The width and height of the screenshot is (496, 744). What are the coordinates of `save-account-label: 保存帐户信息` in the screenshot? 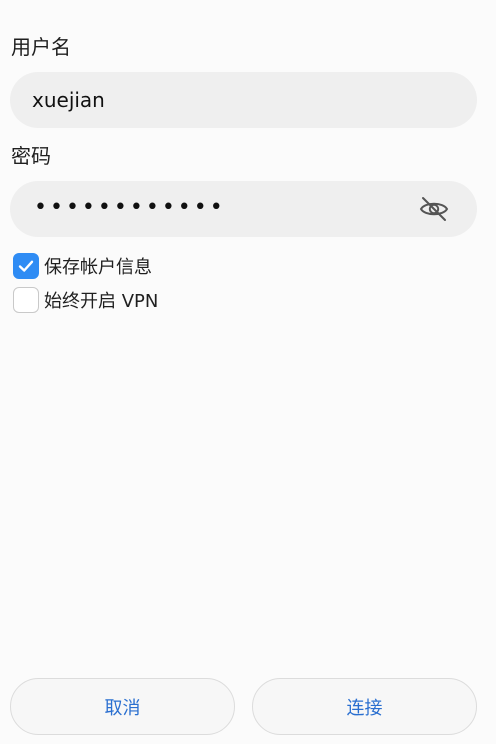 It's located at (98, 267).